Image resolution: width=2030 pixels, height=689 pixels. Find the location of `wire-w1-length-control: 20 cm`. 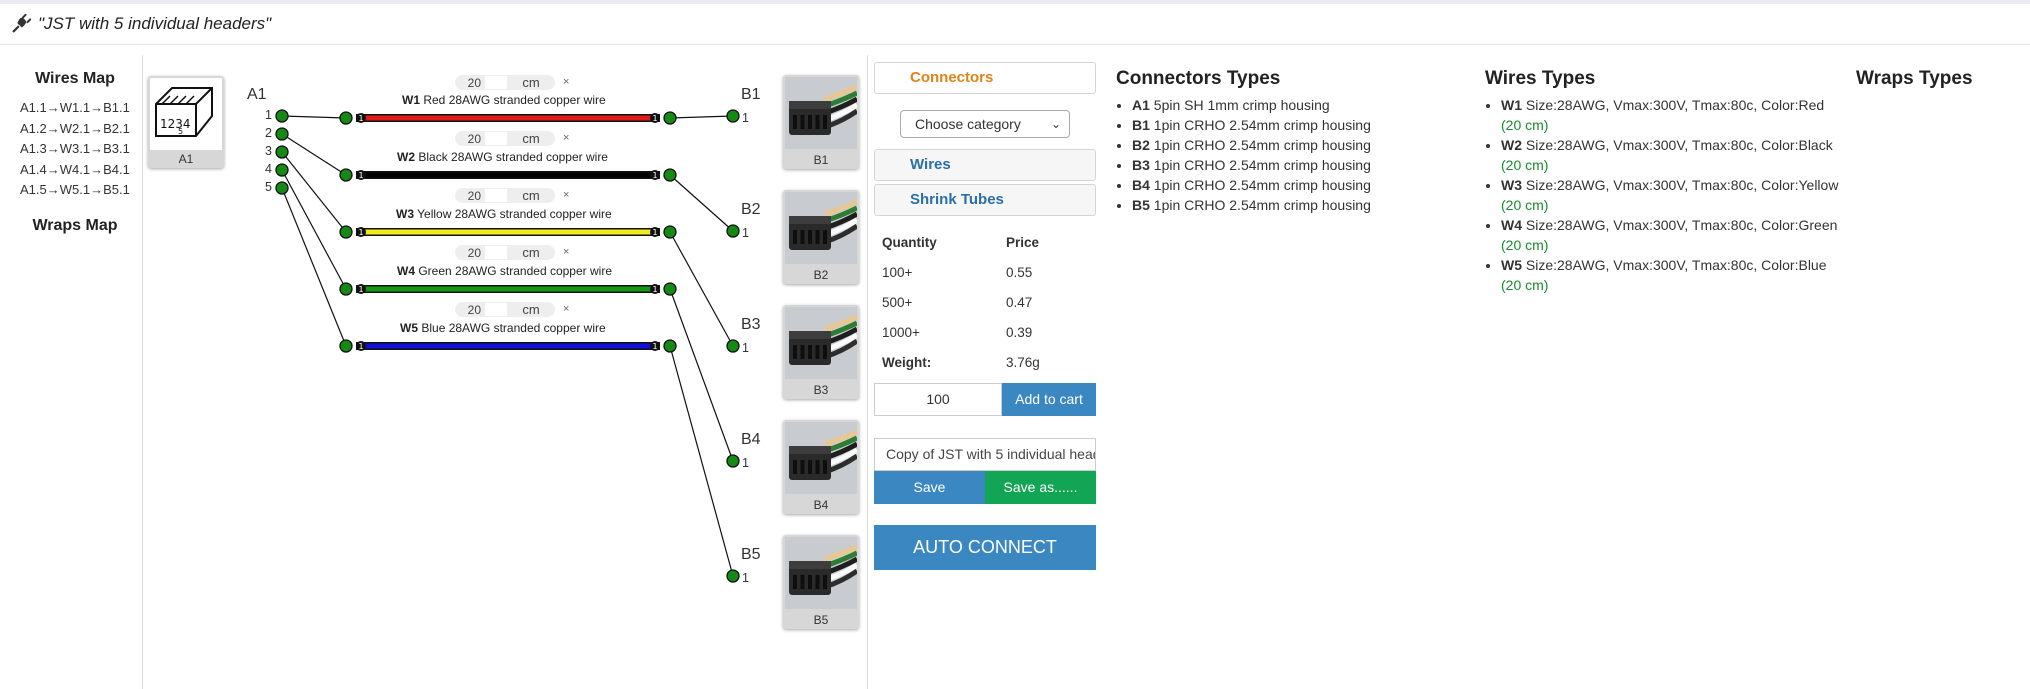

wire-w1-length-control: 20 cm is located at coordinates (505, 82).